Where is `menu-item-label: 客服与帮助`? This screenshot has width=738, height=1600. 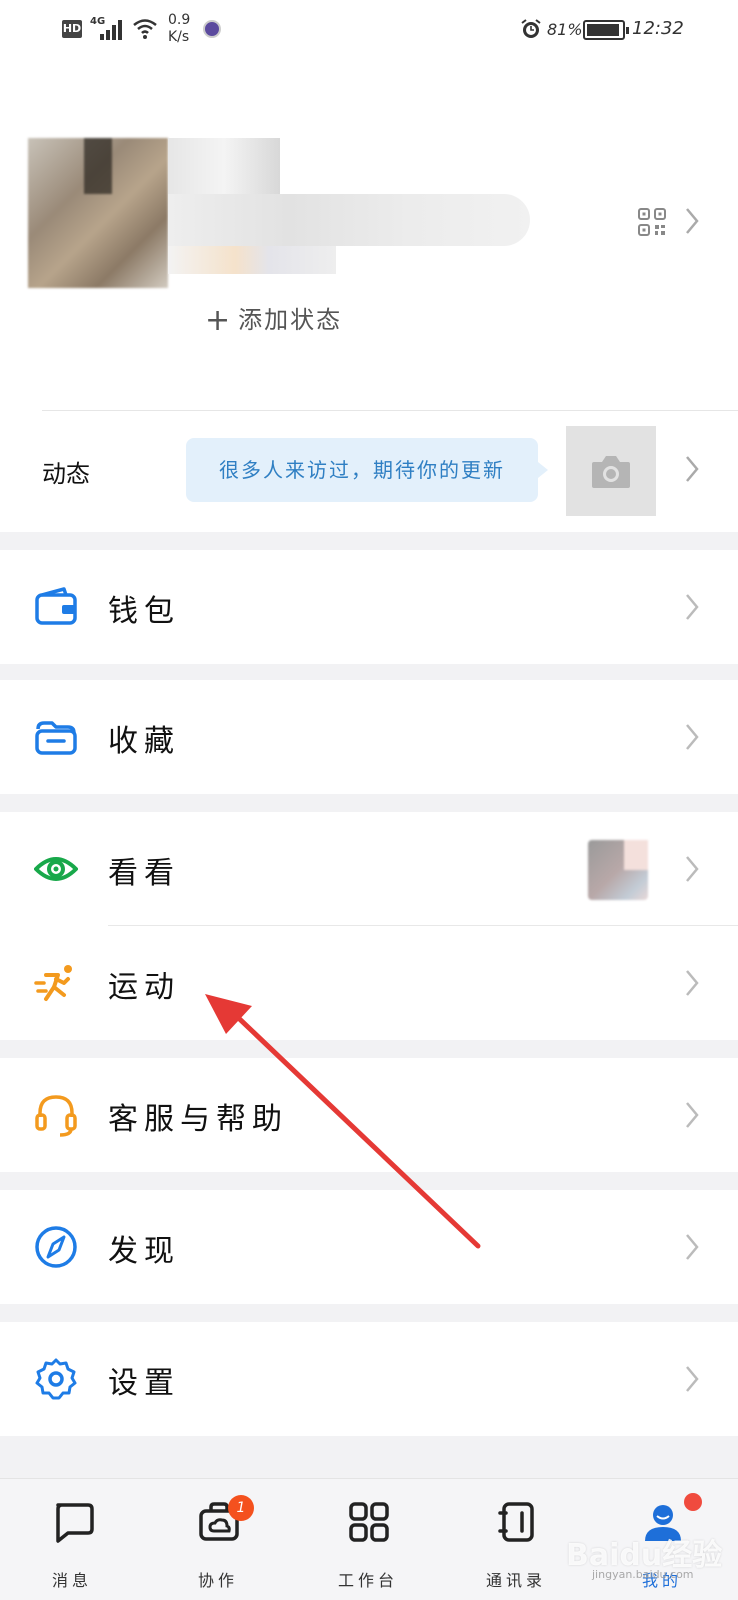 menu-item-label: 客服与帮助 is located at coordinates (198, 1119).